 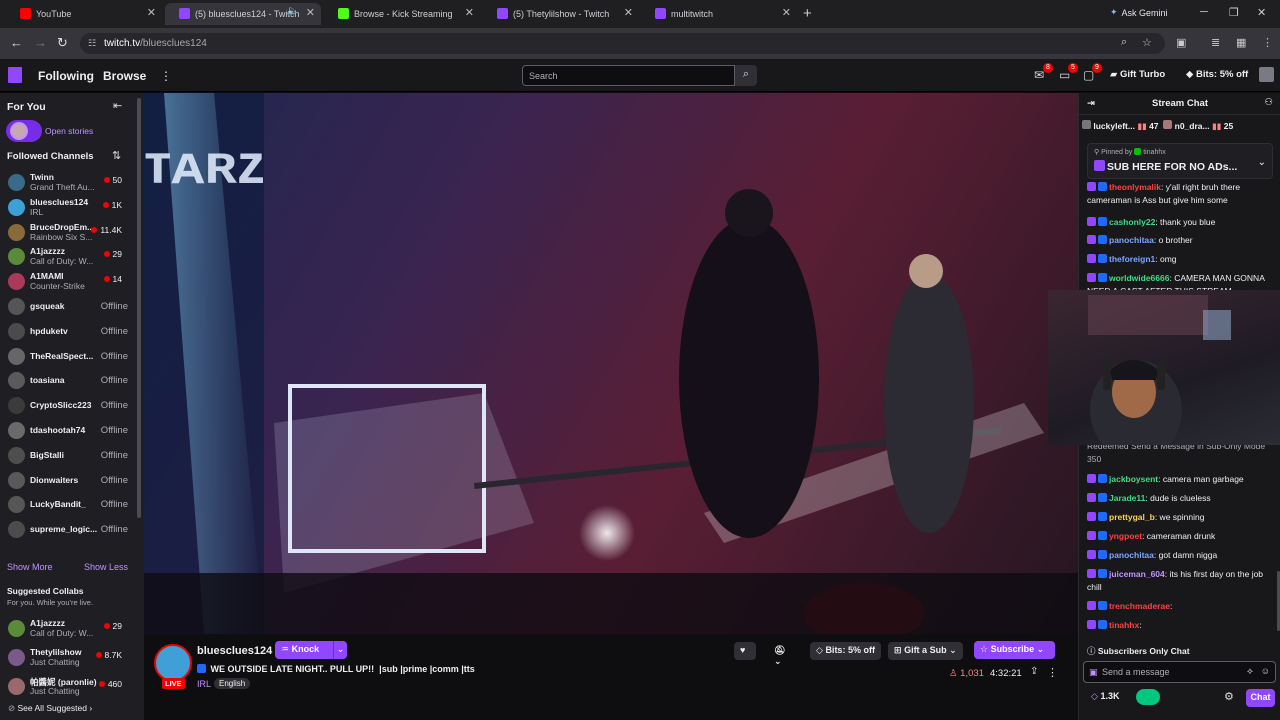 I want to click on bits-icon: ⟡, so click(x=1250, y=671).